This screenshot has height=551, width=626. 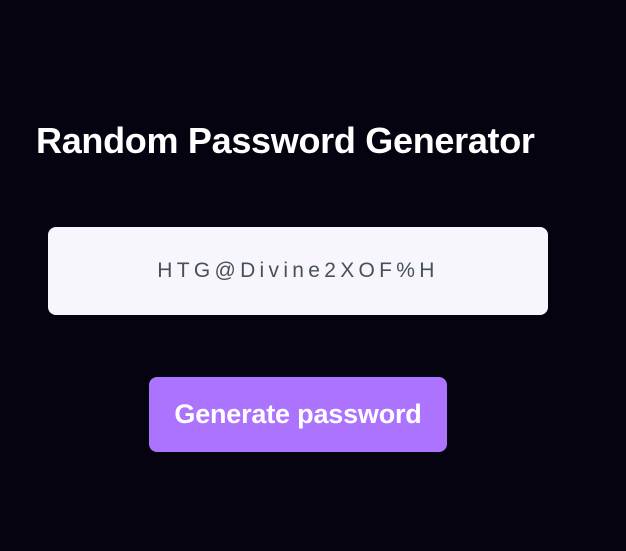 What do you see at coordinates (285, 140) in the screenshot?
I see `page-title: Random Password Generator` at bounding box center [285, 140].